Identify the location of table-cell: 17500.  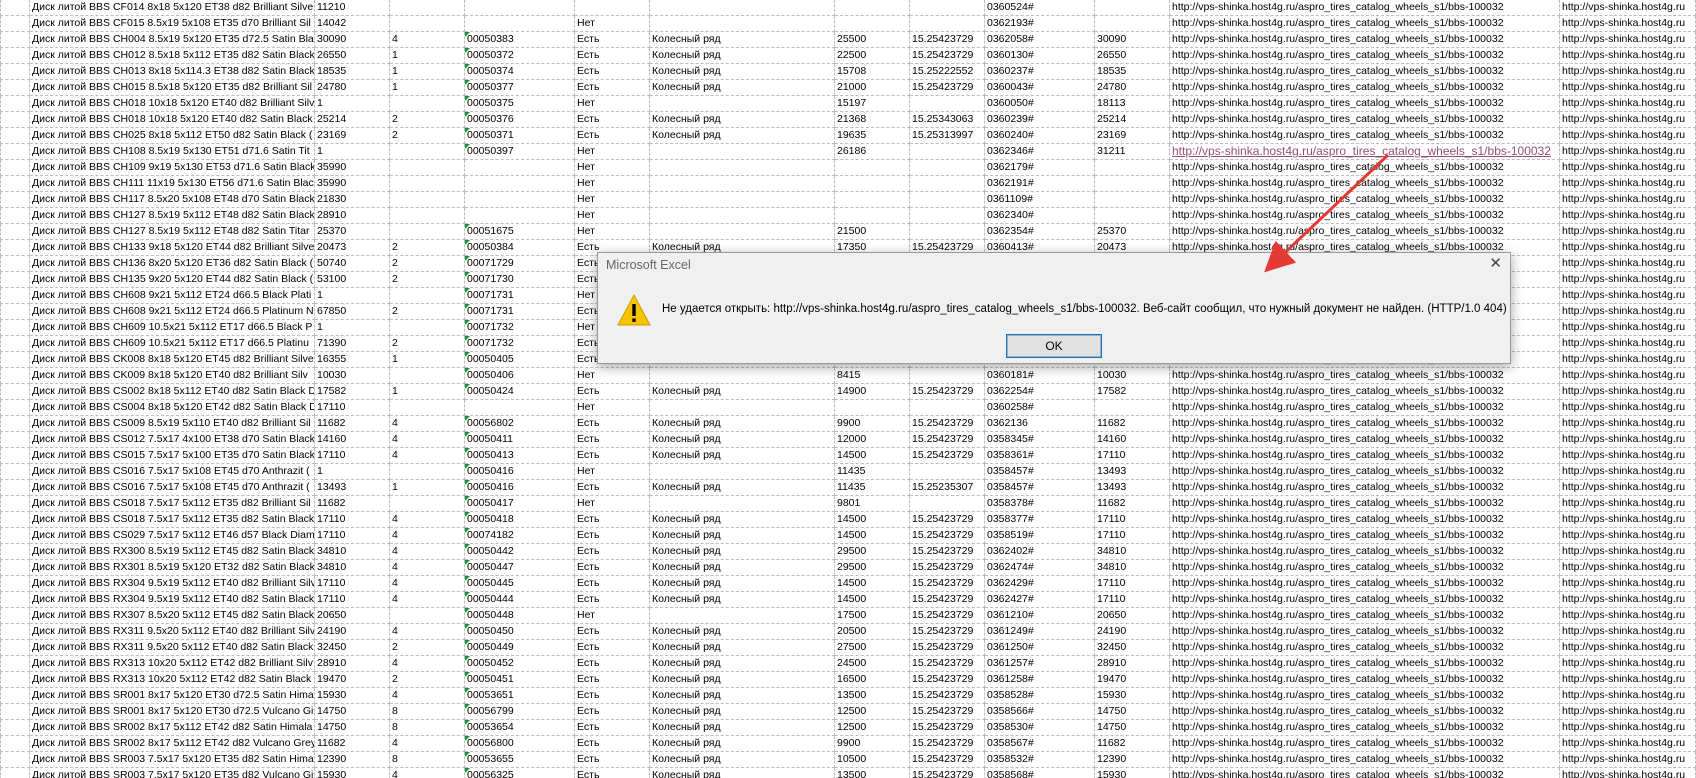
(872, 616).